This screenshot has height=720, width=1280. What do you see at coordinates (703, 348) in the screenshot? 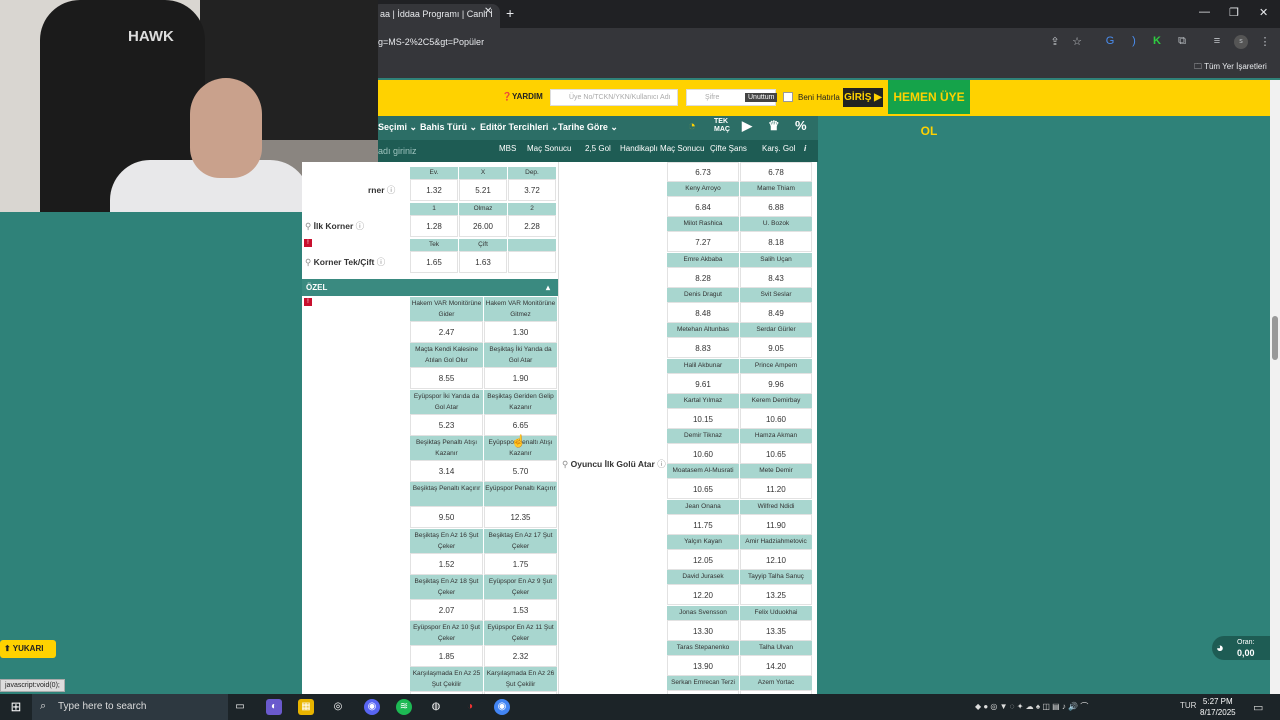
I see `player-odd-button: 8.83` at bounding box center [703, 348].